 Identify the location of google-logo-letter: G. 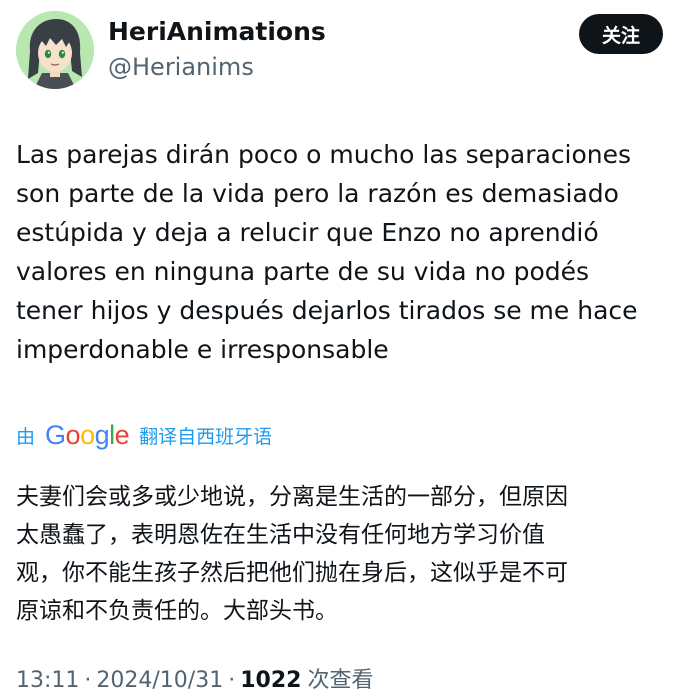
(55, 434).